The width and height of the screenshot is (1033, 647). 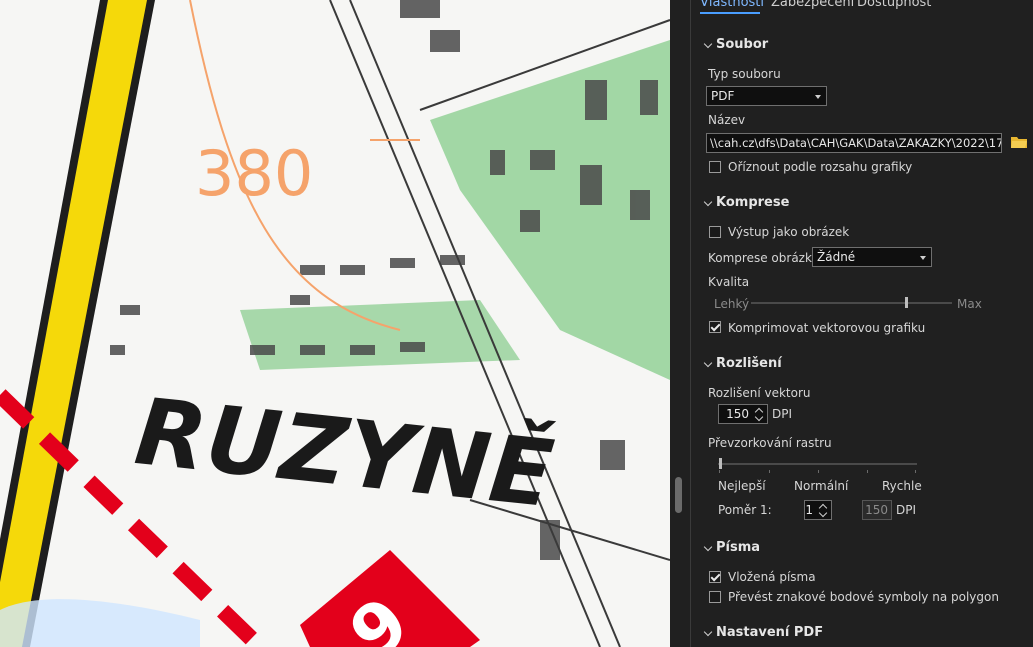 I want to click on quality-min-label: Lehký, so click(x=732, y=304).